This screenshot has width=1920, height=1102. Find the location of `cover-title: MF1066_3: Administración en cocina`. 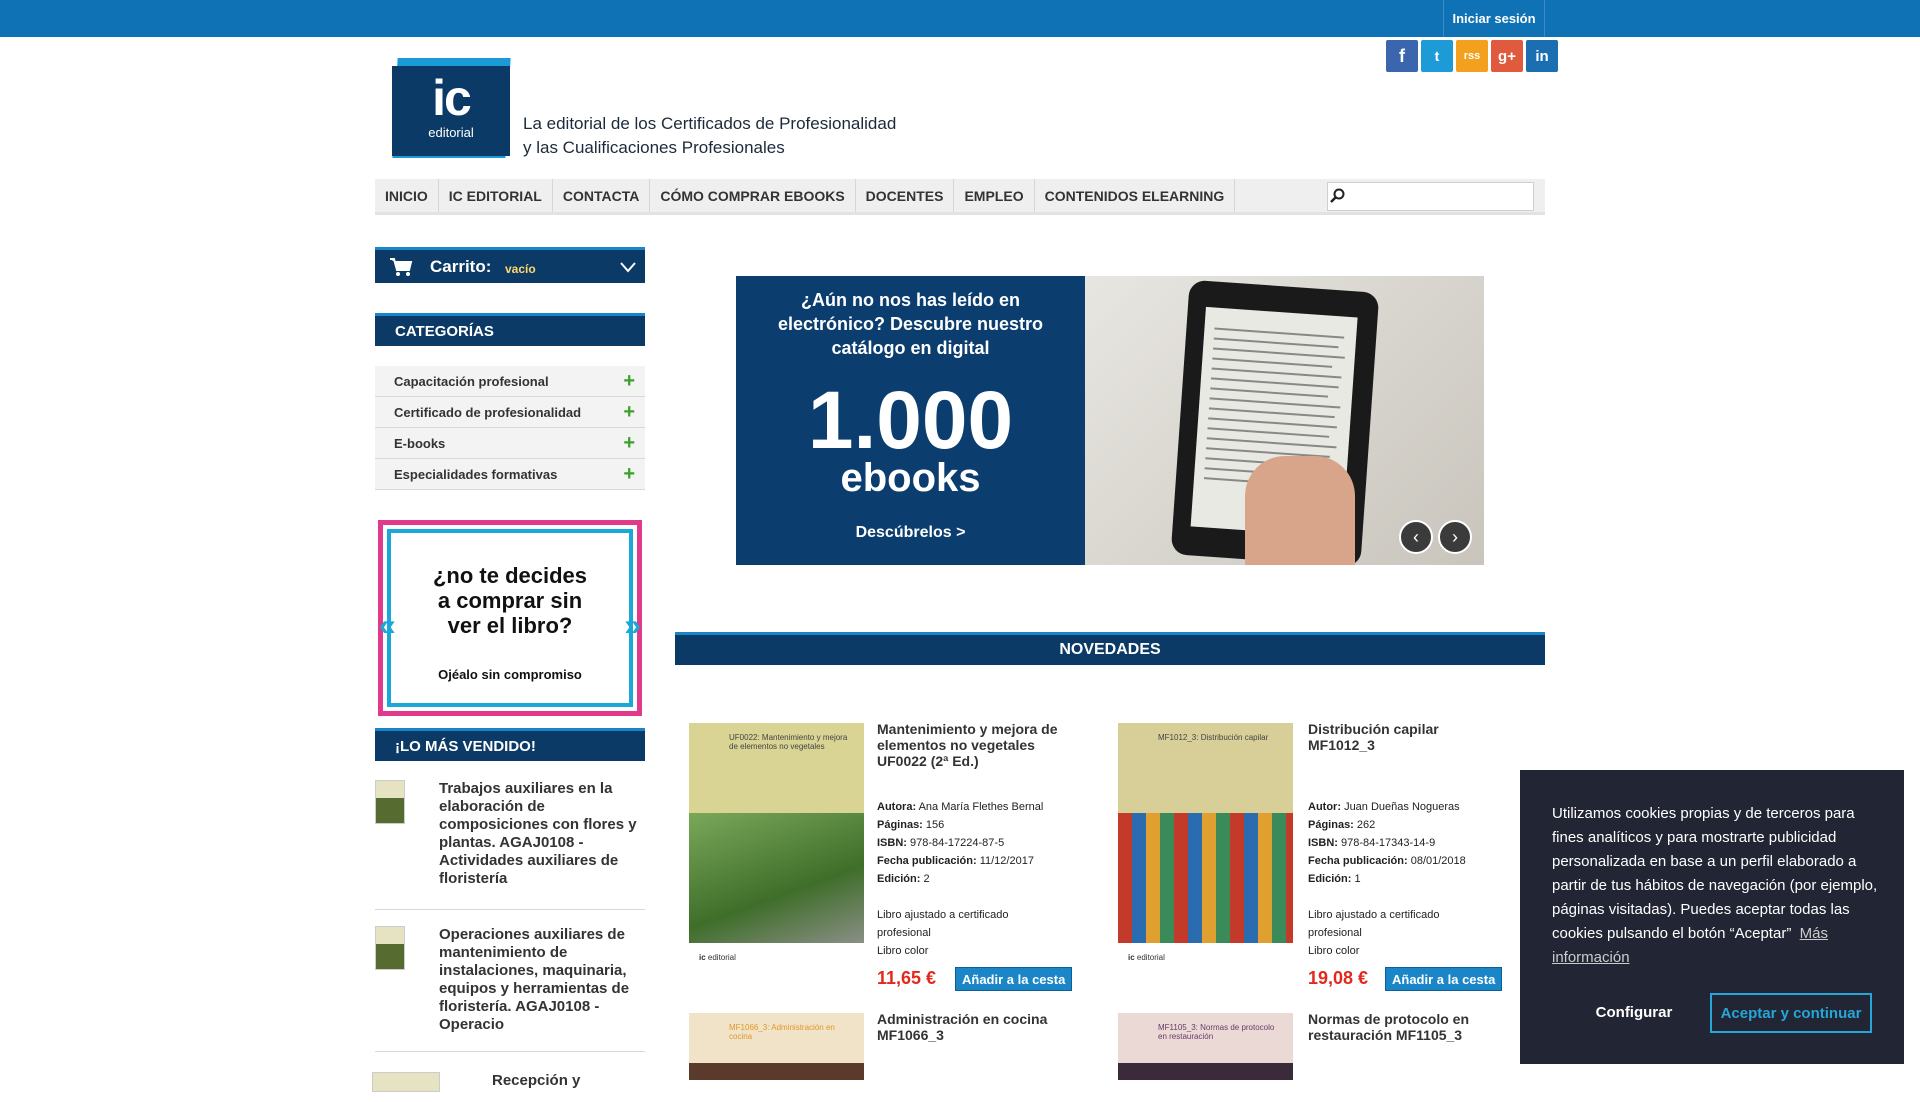

cover-title: MF1066_3: Administración en cocina is located at coordinates (782, 1032).